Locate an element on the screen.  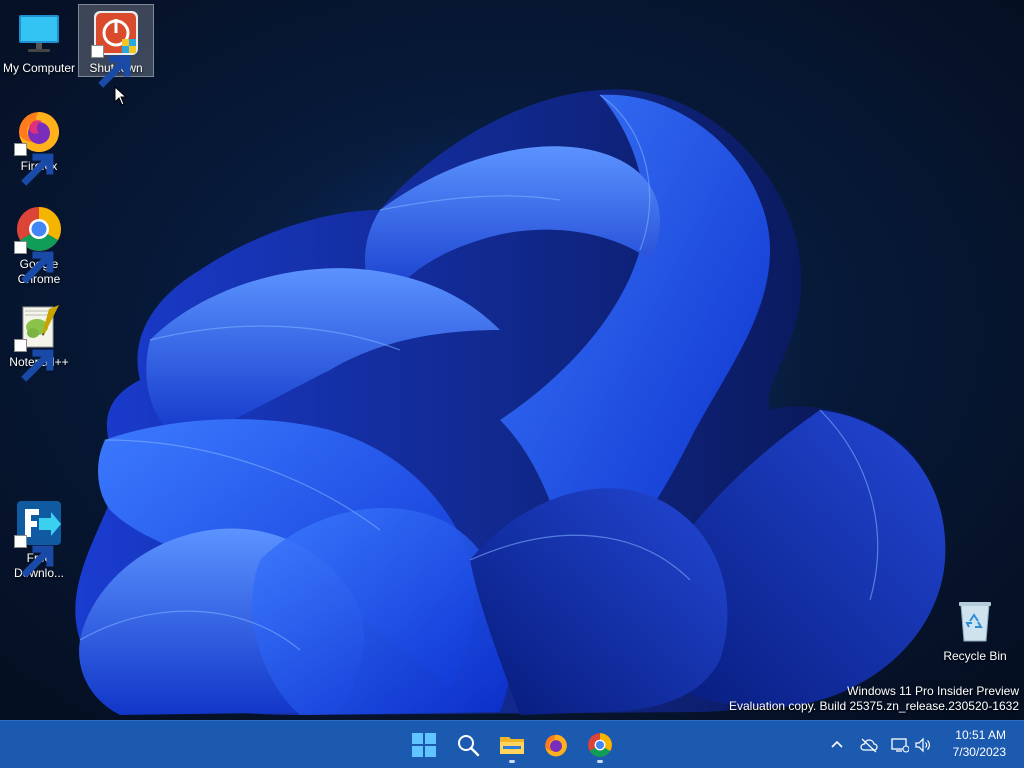
chevron-up-icon is located at coordinates (837, 744).